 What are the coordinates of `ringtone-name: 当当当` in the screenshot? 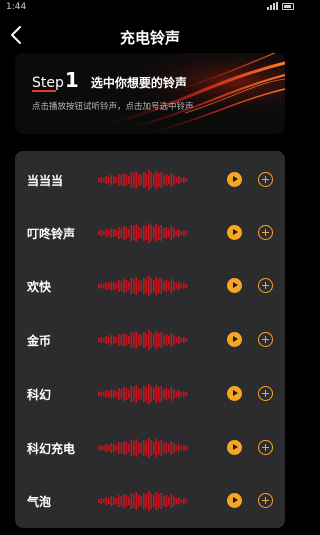 It's located at (45, 181).